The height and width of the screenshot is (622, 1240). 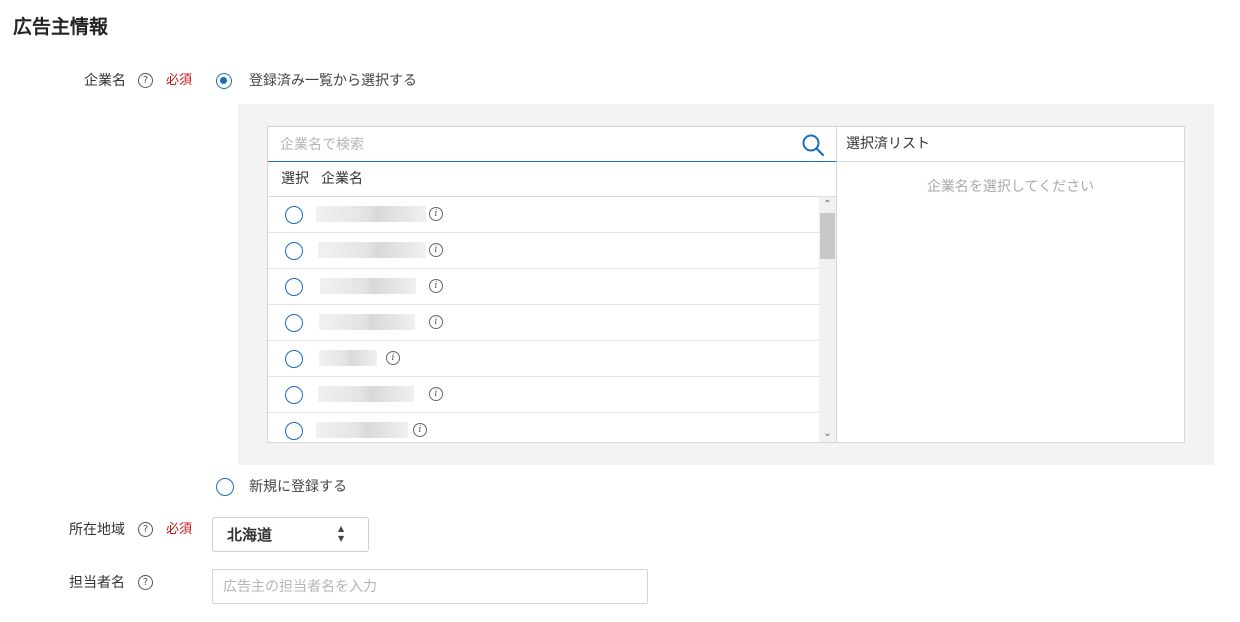 What do you see at coordinates (224, 81) in the screenshot?
I see `radio-existing-company` at bounding box center [224, 81].